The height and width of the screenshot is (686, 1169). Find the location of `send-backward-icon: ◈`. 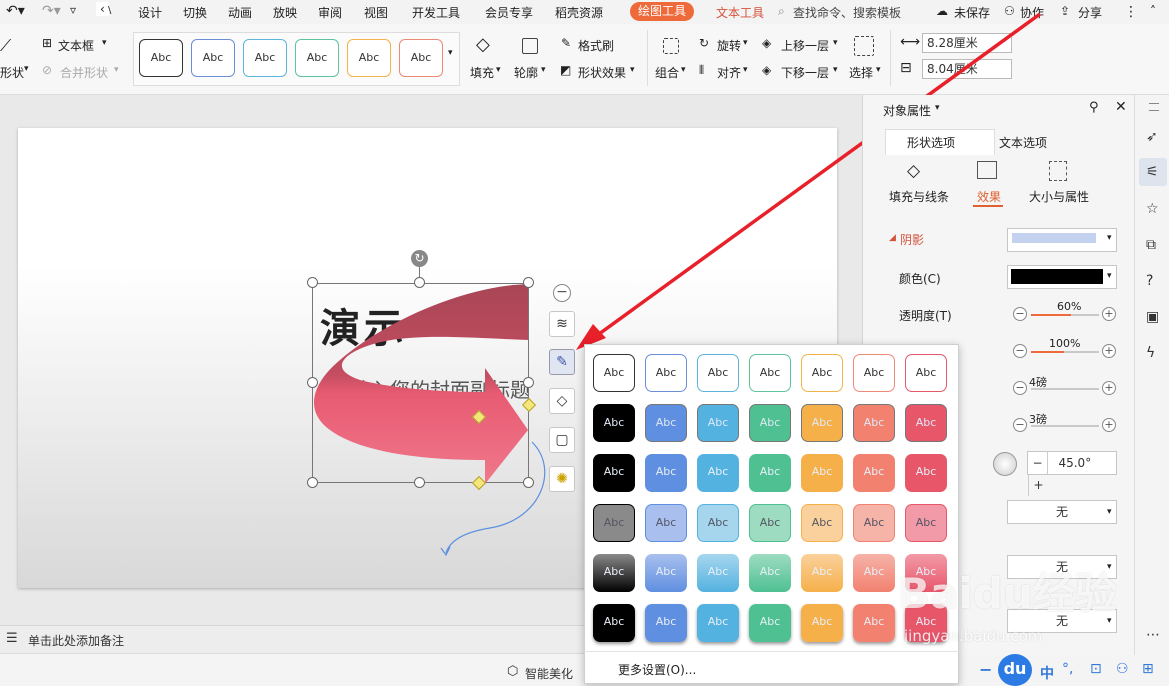

send-backward-icon: ◈ is located at coordinates (766, 70).